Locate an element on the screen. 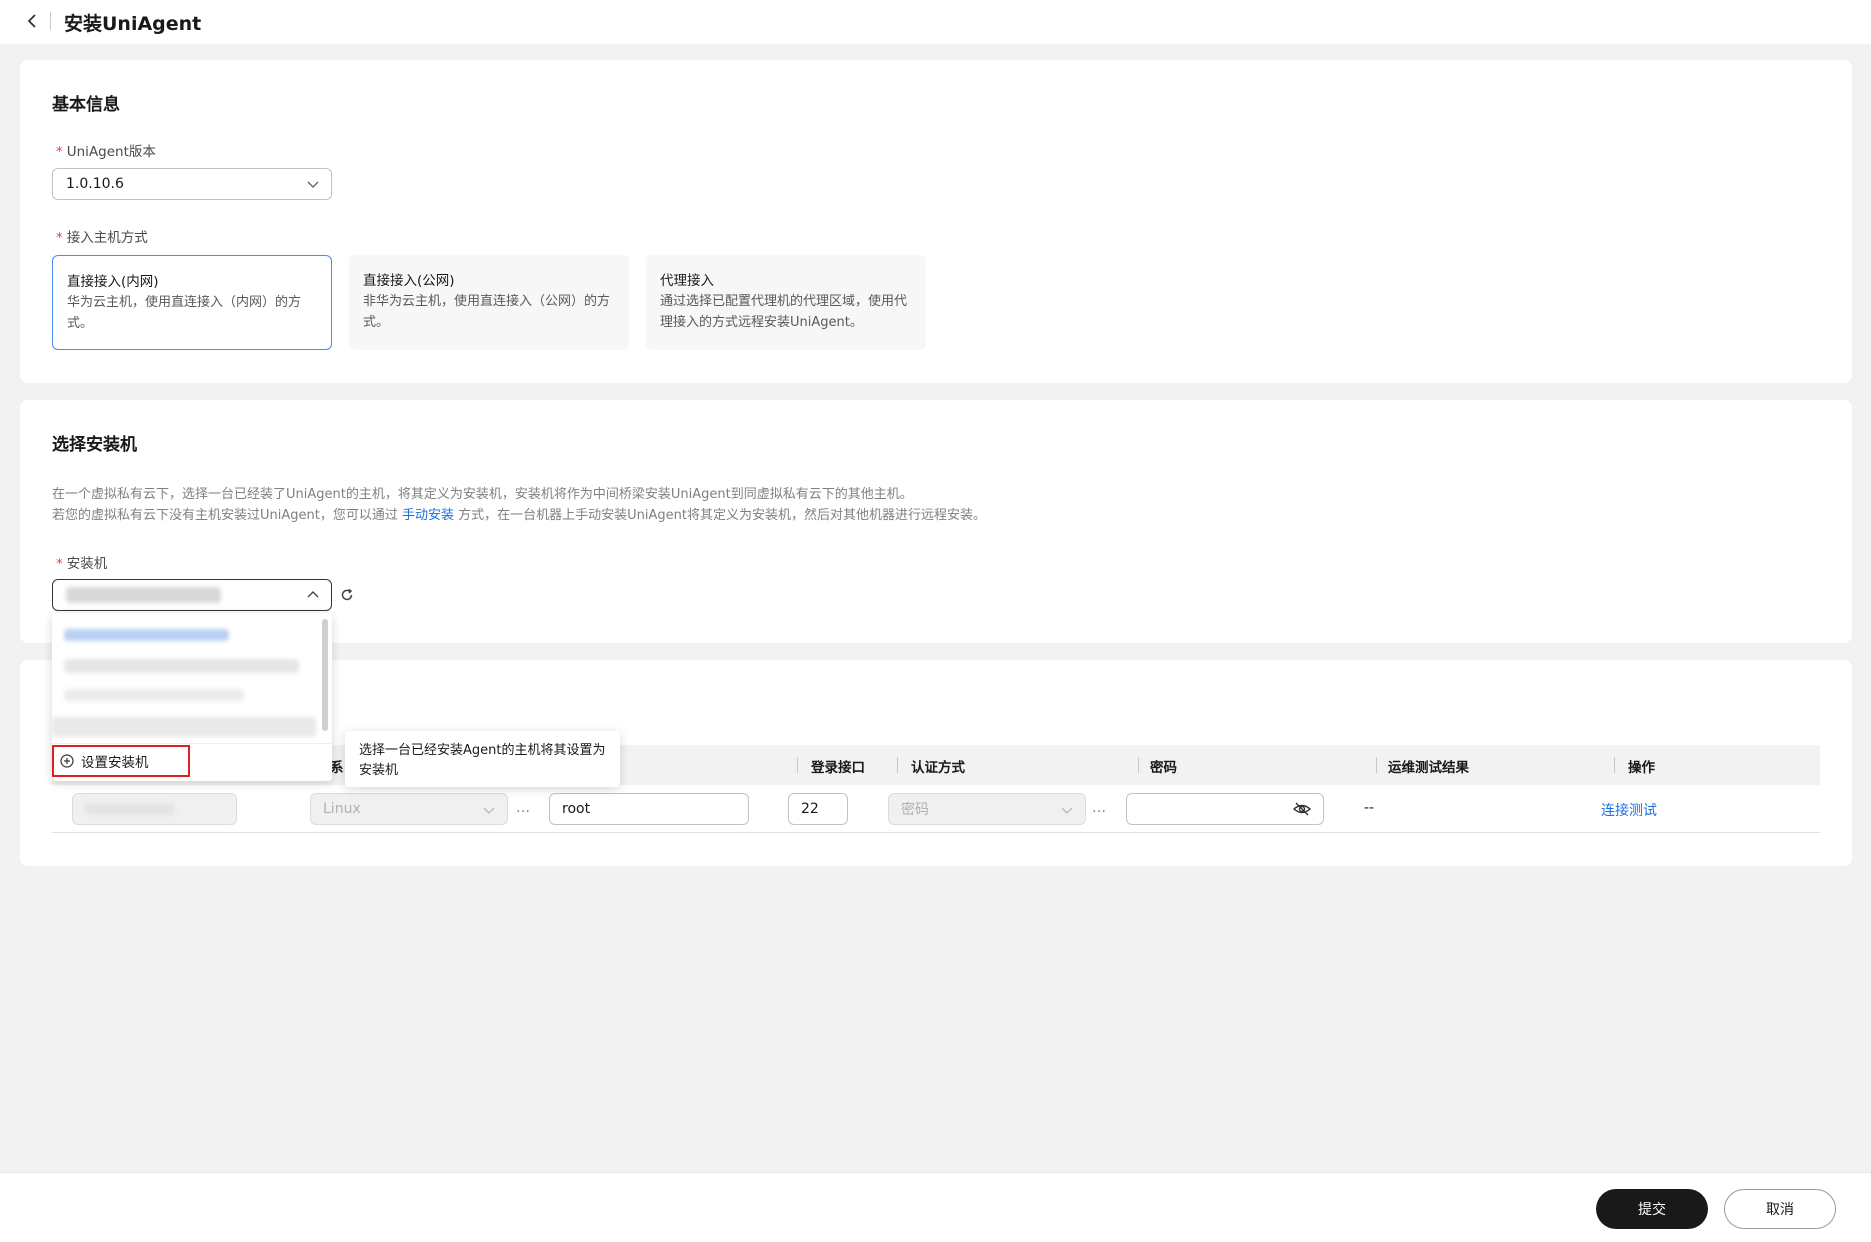 This screenshot has height=1242, width=1871. column-header-port: 登录接口 is located at coordinates (838, 768).